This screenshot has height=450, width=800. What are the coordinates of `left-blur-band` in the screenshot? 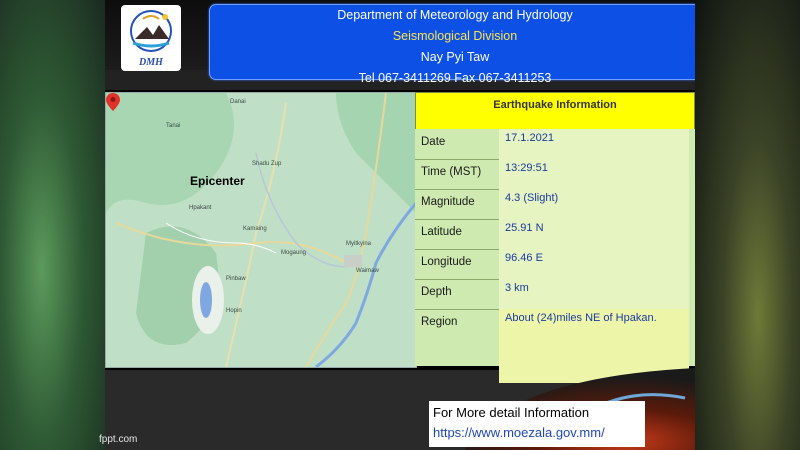 It's located at (52, 225).